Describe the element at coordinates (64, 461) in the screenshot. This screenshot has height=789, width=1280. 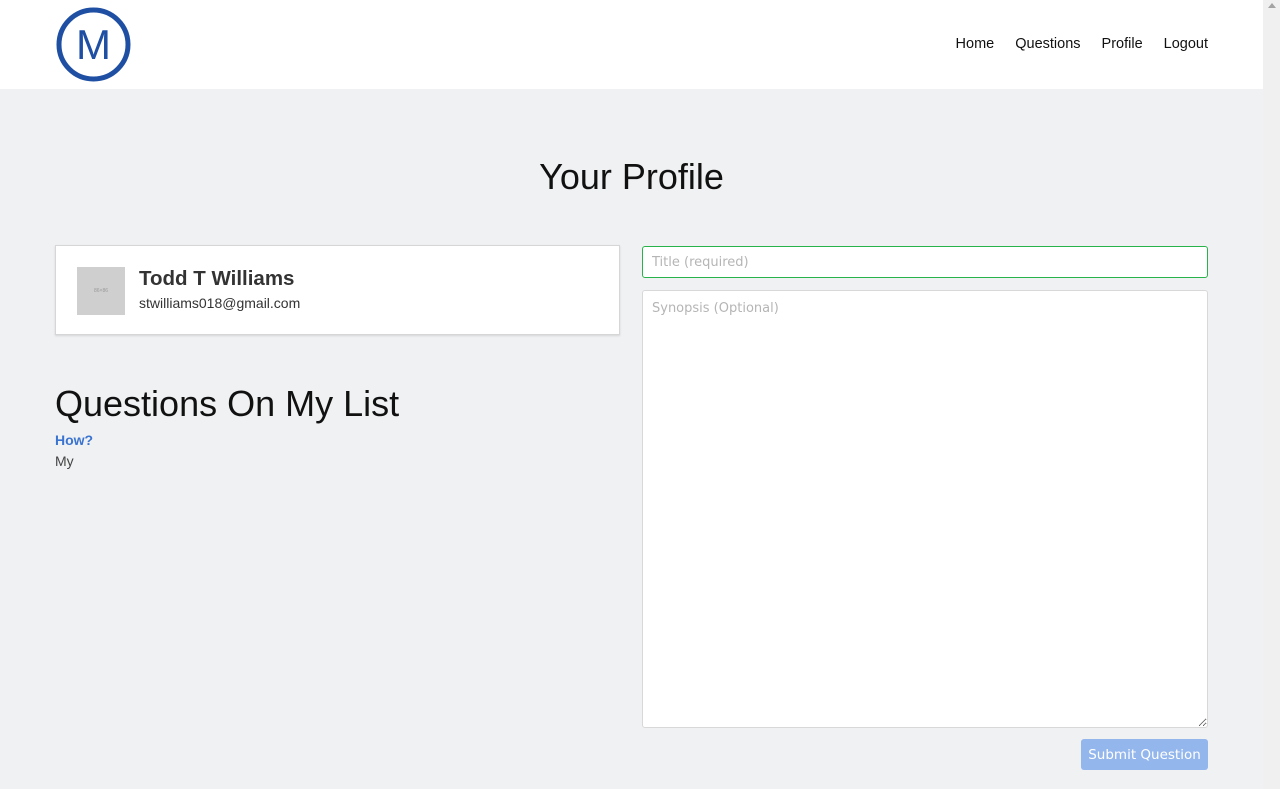
I see `question-snippet: My` at that location.